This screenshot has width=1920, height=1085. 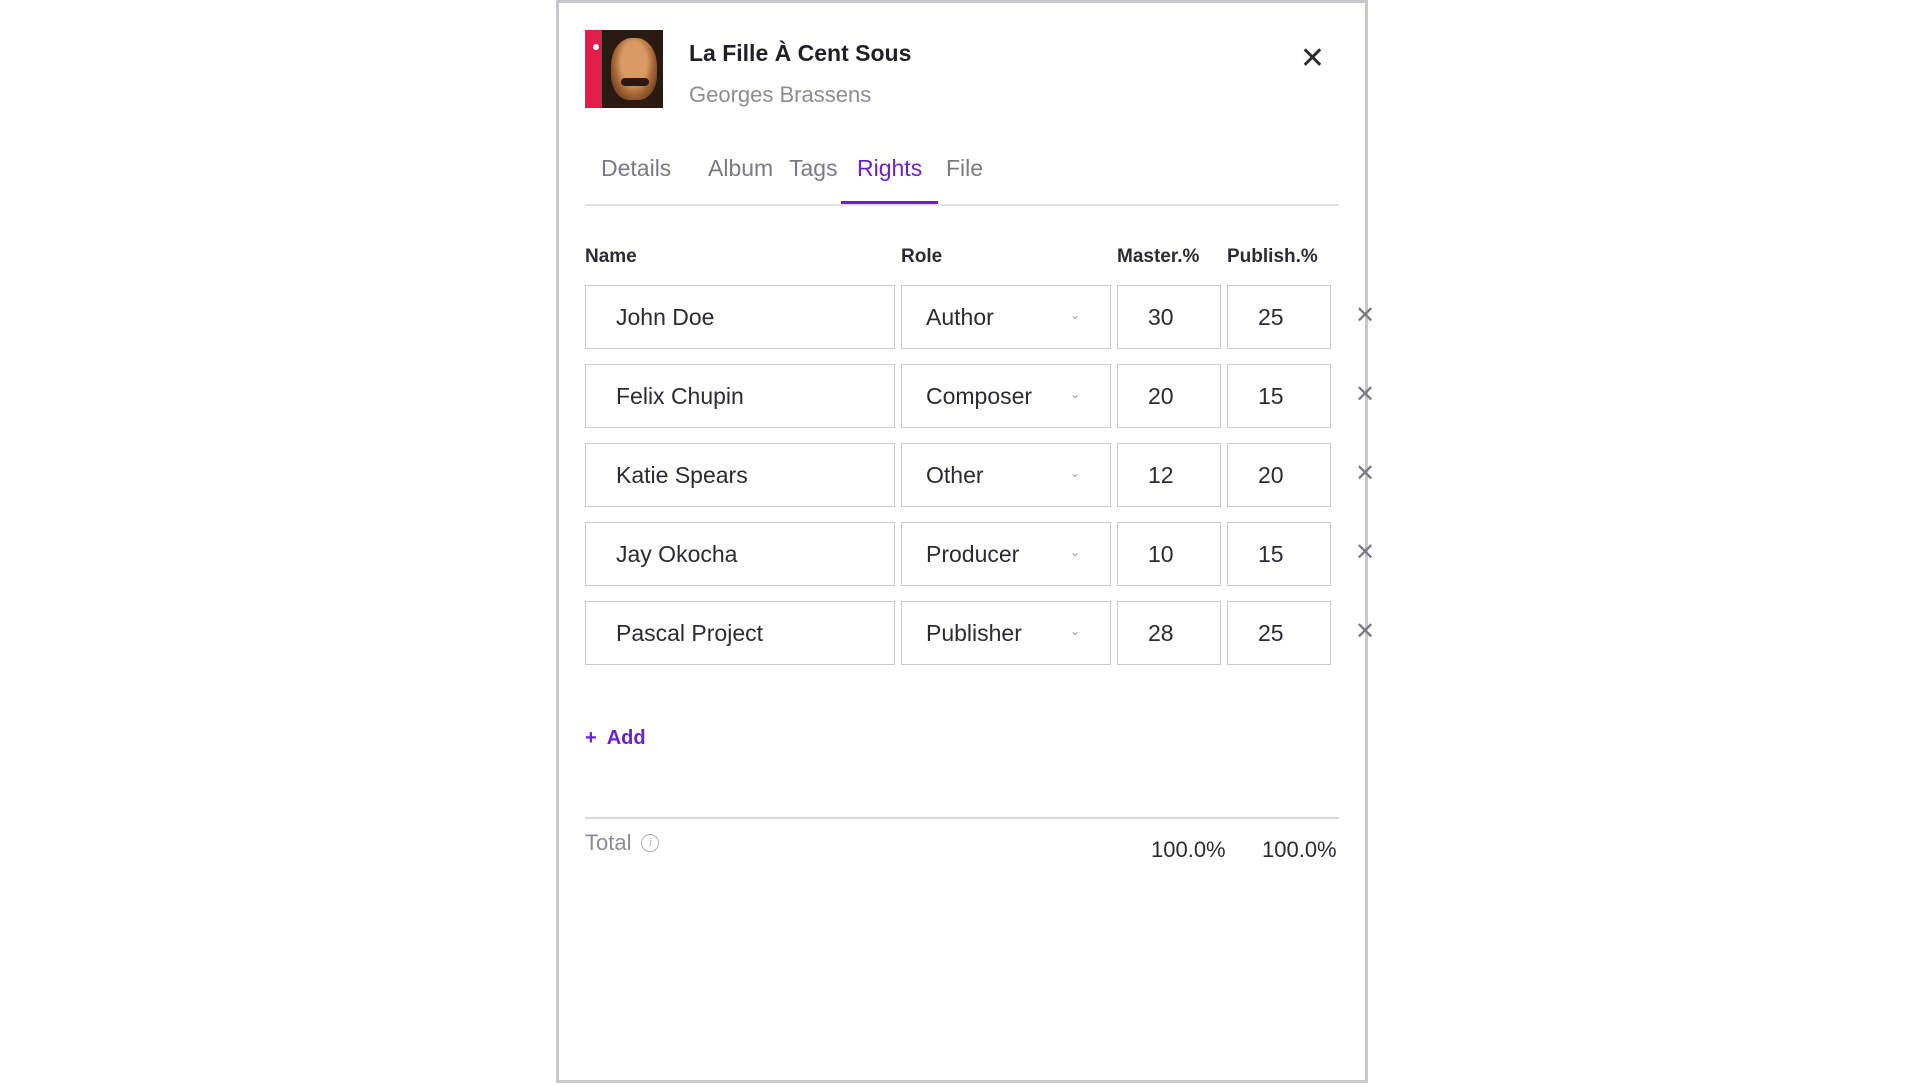 I want to click on master-percent-field: 30, so click(x=1169, y=317).